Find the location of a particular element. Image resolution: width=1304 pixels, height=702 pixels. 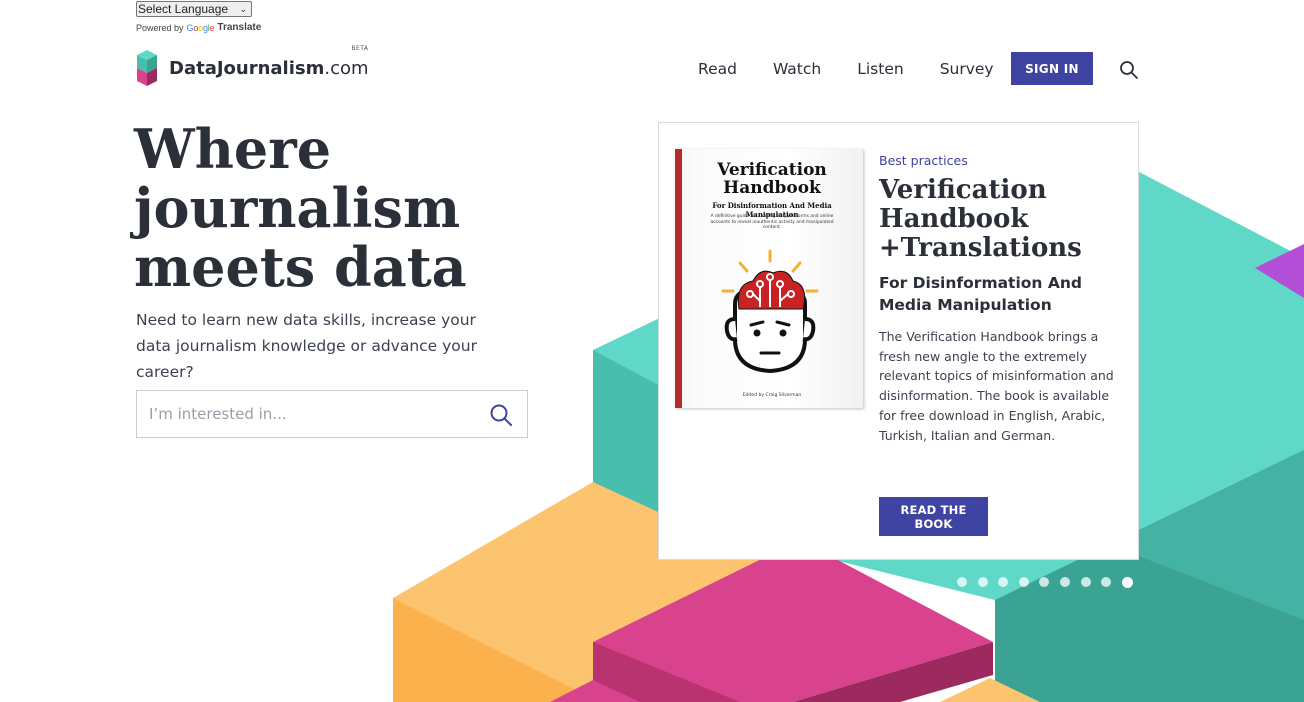

interest-search-input is located at coordinates (308, 414).